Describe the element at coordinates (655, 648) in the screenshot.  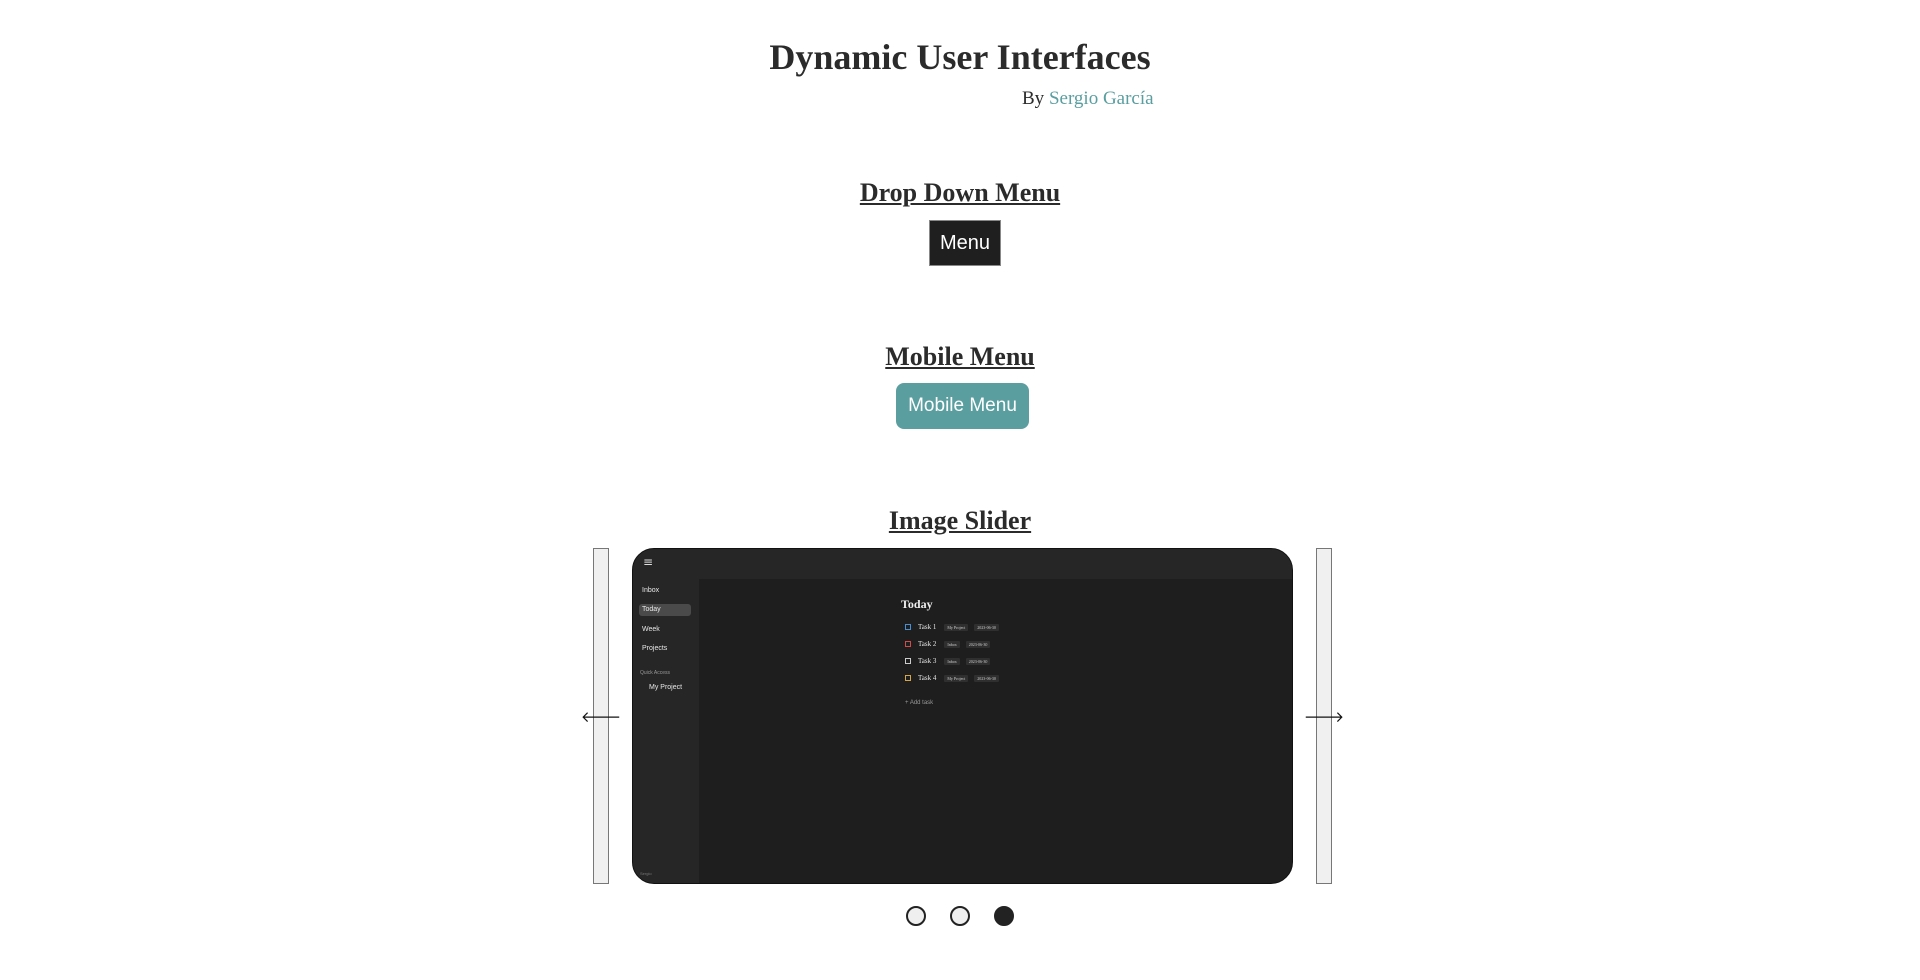
I see `sidebar-item-projects: Projects` at that location.